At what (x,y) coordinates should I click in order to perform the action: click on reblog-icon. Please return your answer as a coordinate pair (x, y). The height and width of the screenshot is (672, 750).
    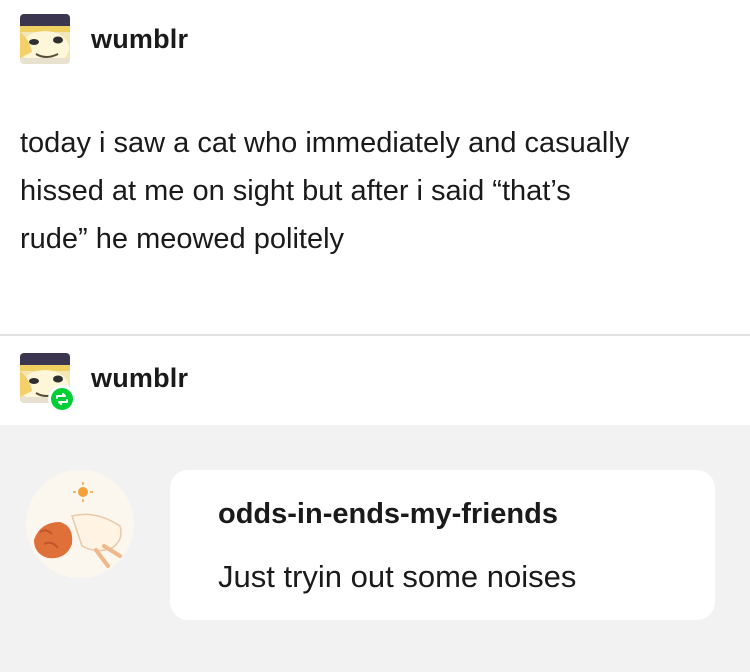
    Looking at the image, I should click on (62, 399).